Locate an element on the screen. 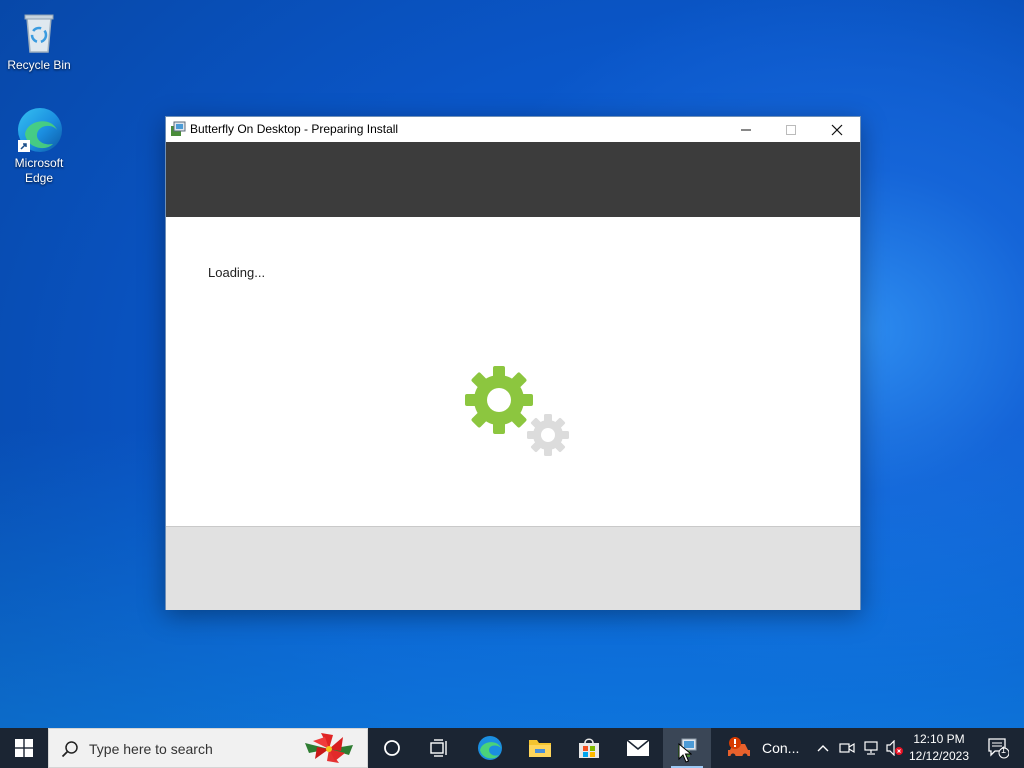 The width and height of the screenshot is (1024, 768). minimize-icon is located at coordinates (746, 129).